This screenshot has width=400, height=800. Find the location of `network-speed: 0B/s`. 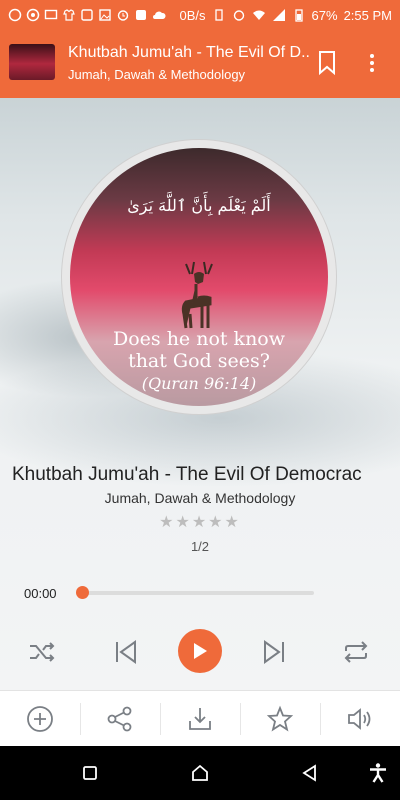

network-speed: 0B/s is located at coordinates (192, 15).